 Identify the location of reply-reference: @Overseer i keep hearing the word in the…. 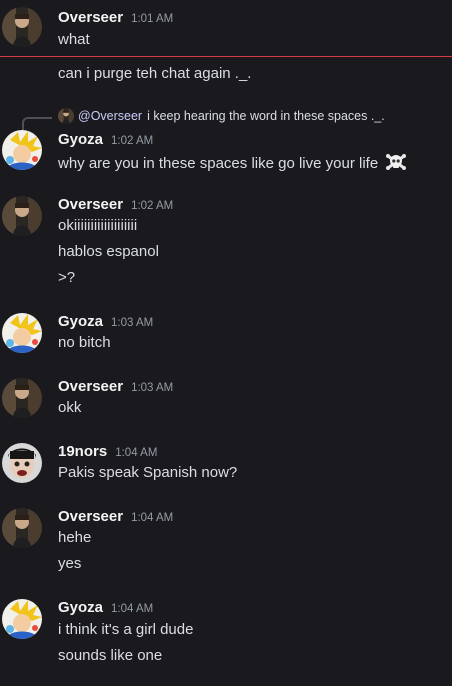
(221, 116).